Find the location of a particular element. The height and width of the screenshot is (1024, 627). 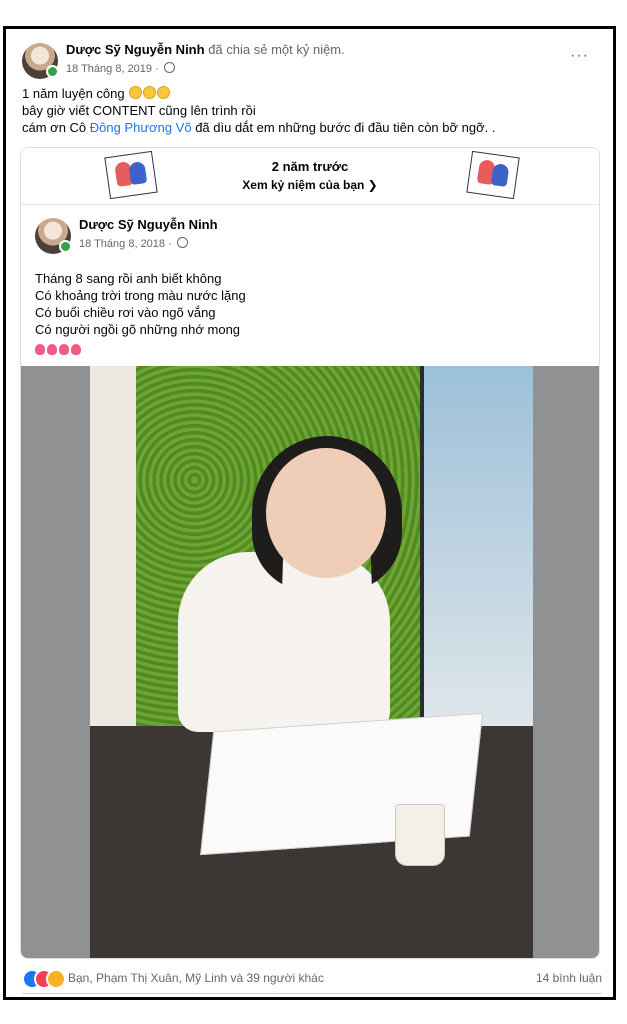

post-line-1: 1 năm luyện công is located at coordinates (310, 93).